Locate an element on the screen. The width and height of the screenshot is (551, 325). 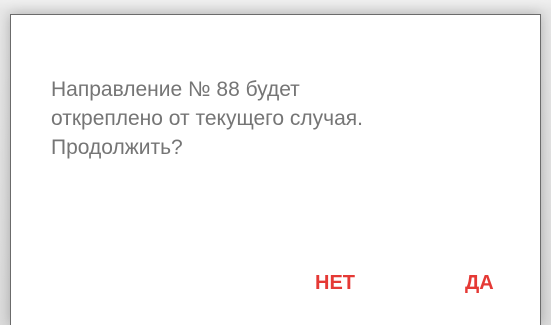
dialog-actions: НЕТ ДА is located at coordinates (275, 283).